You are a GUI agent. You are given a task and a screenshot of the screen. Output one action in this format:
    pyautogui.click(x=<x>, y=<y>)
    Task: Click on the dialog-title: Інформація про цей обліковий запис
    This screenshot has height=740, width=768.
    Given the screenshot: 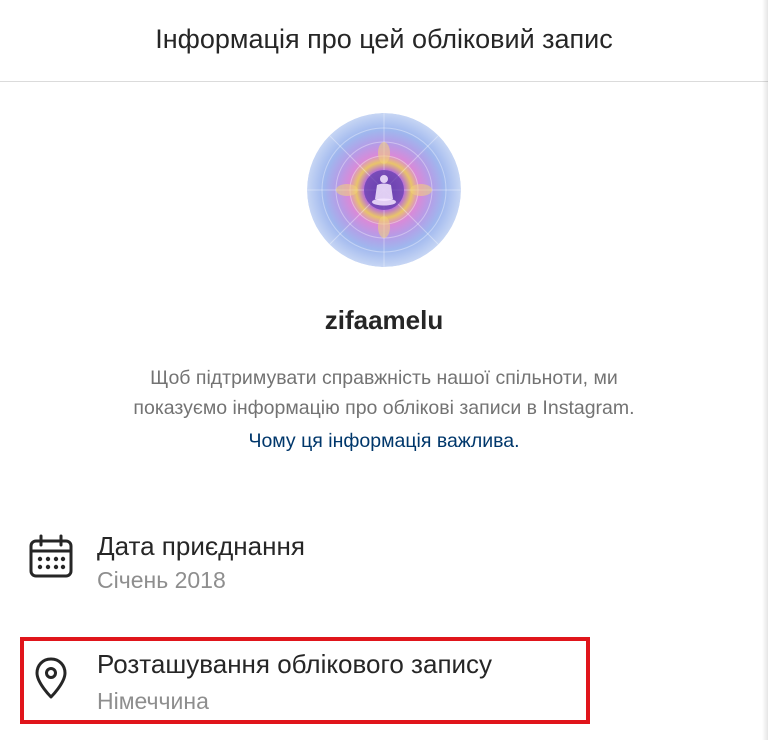 What is the action you would take?
    pyautogui.click(x=384, y=39)
    